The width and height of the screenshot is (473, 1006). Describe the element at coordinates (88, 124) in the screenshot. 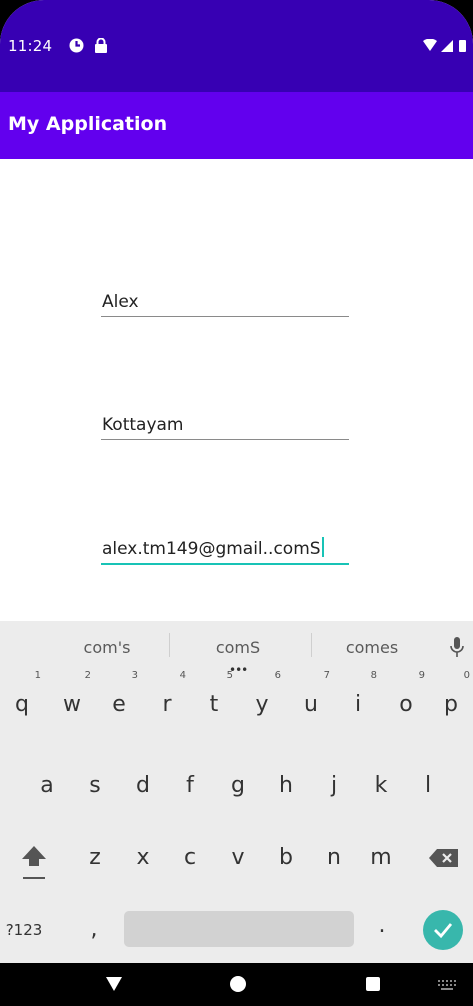

I see `app-title: My Application` at that location.